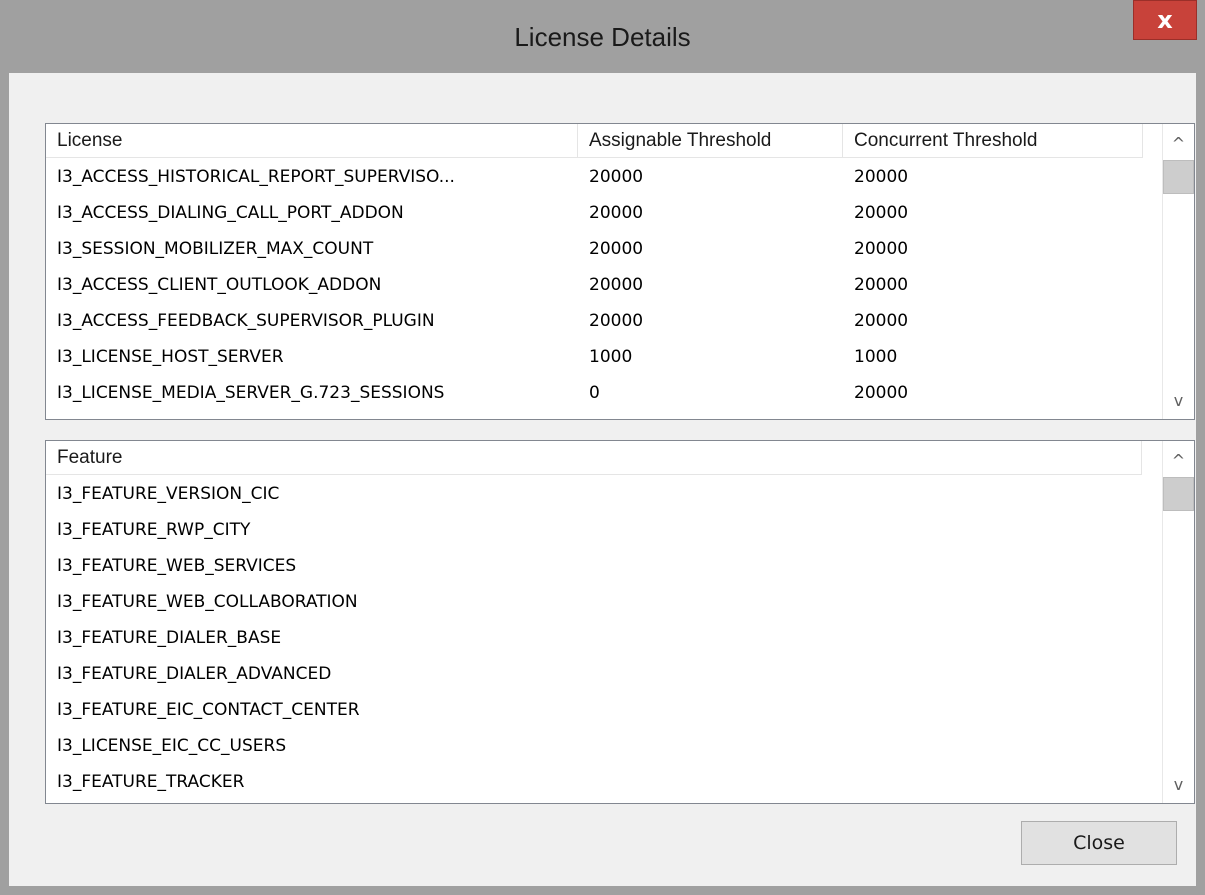 The height and width of the screenshot is (895, 1205). Describe the element at coordinates (1178, 271) in the screenshot. I see `license-list-scrollbar: ^ v` at that location.